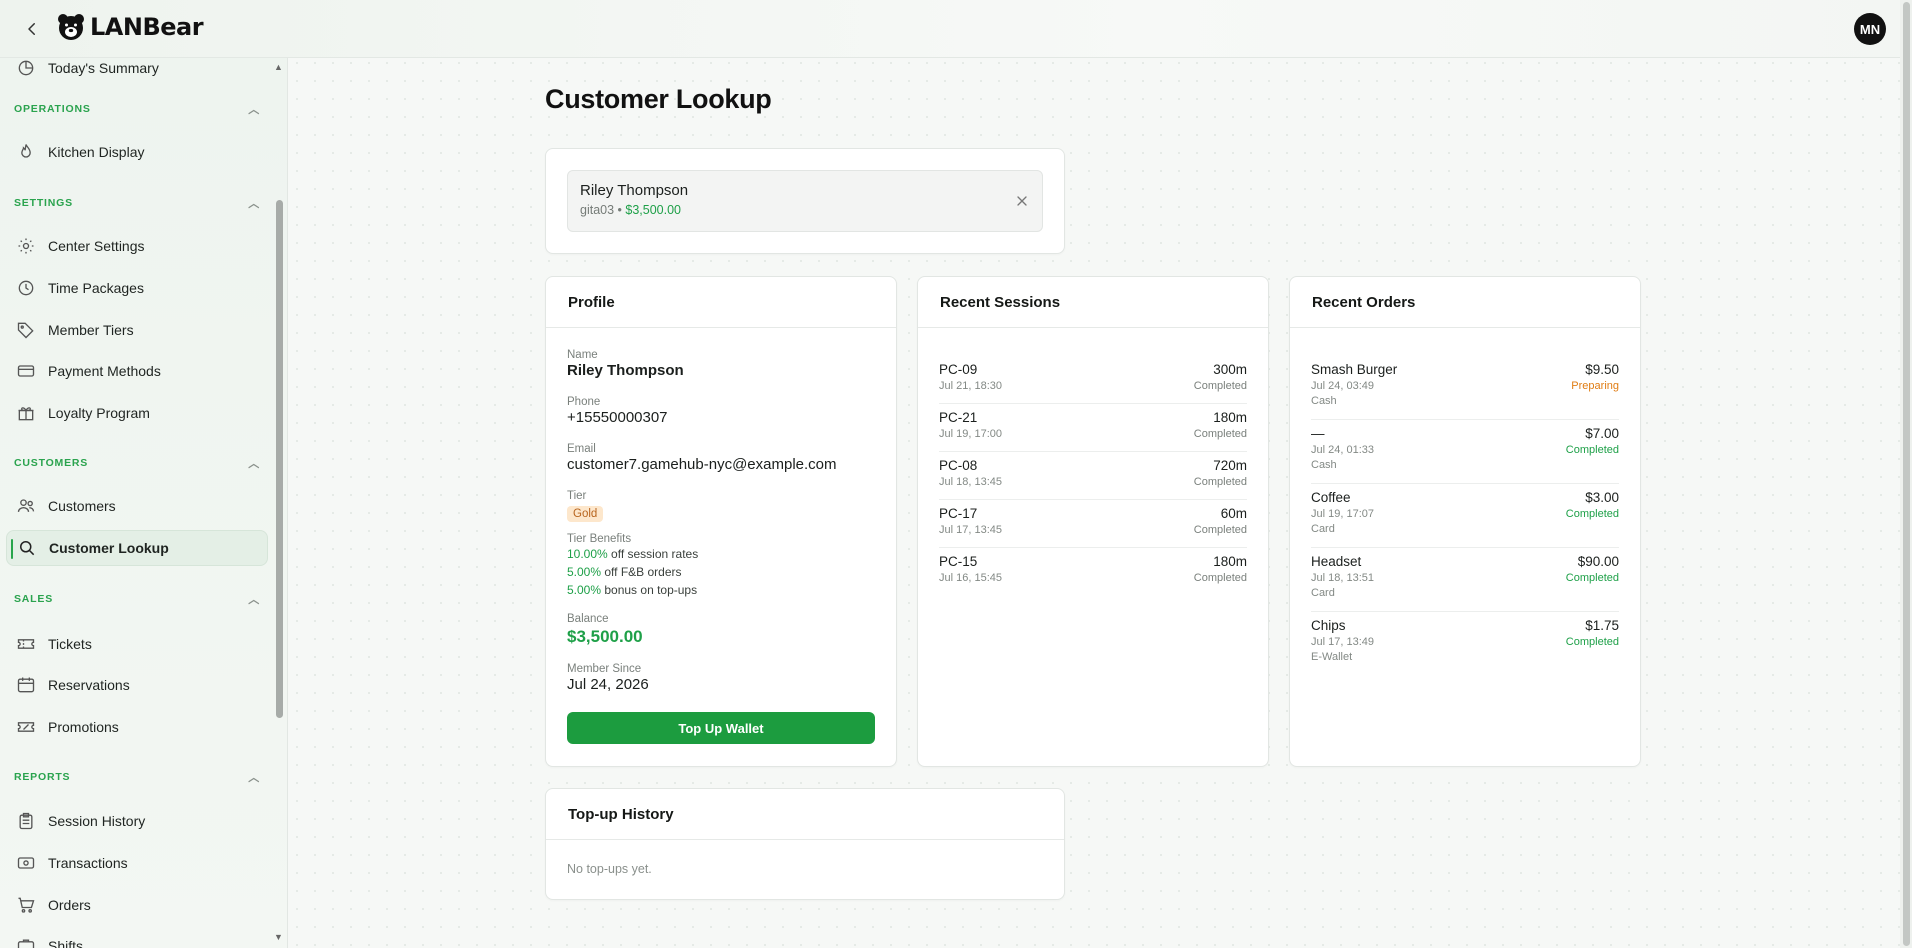  Describe the element at coordinates (1602, 369) in the screenshot. I see `order-amount: $9.50` at that location.